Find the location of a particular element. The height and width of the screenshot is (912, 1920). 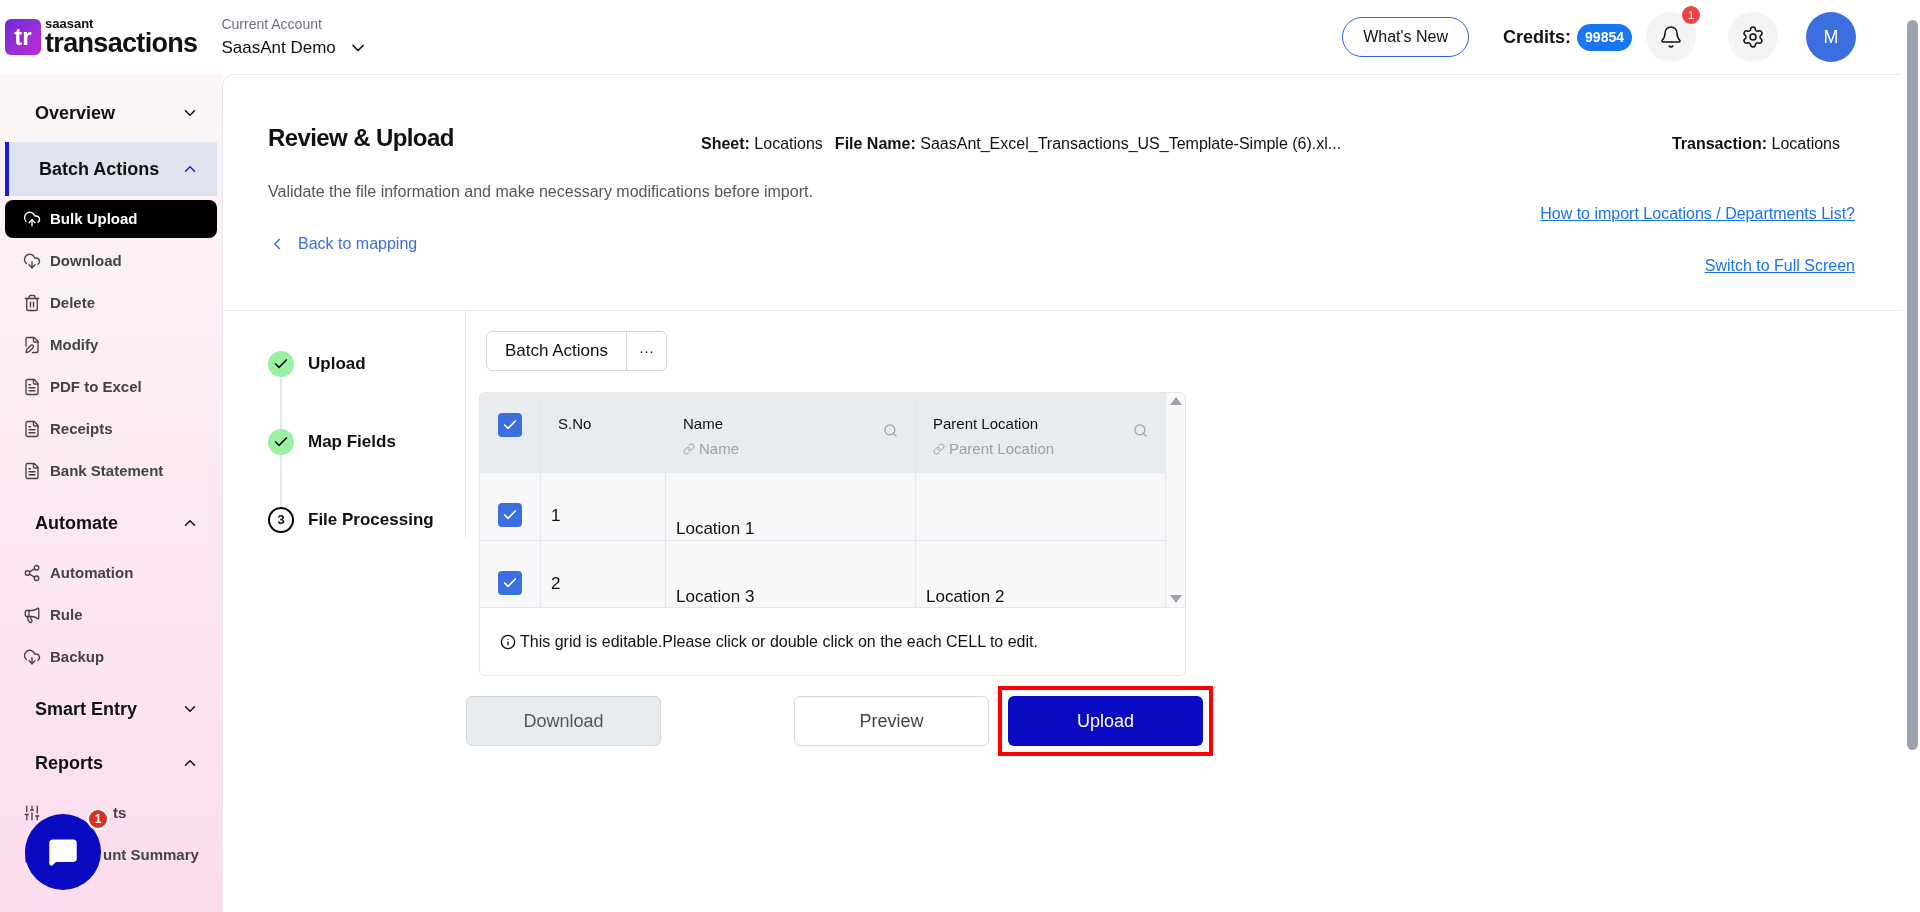

logo-mark: tr is located at coordinates (23, 37).